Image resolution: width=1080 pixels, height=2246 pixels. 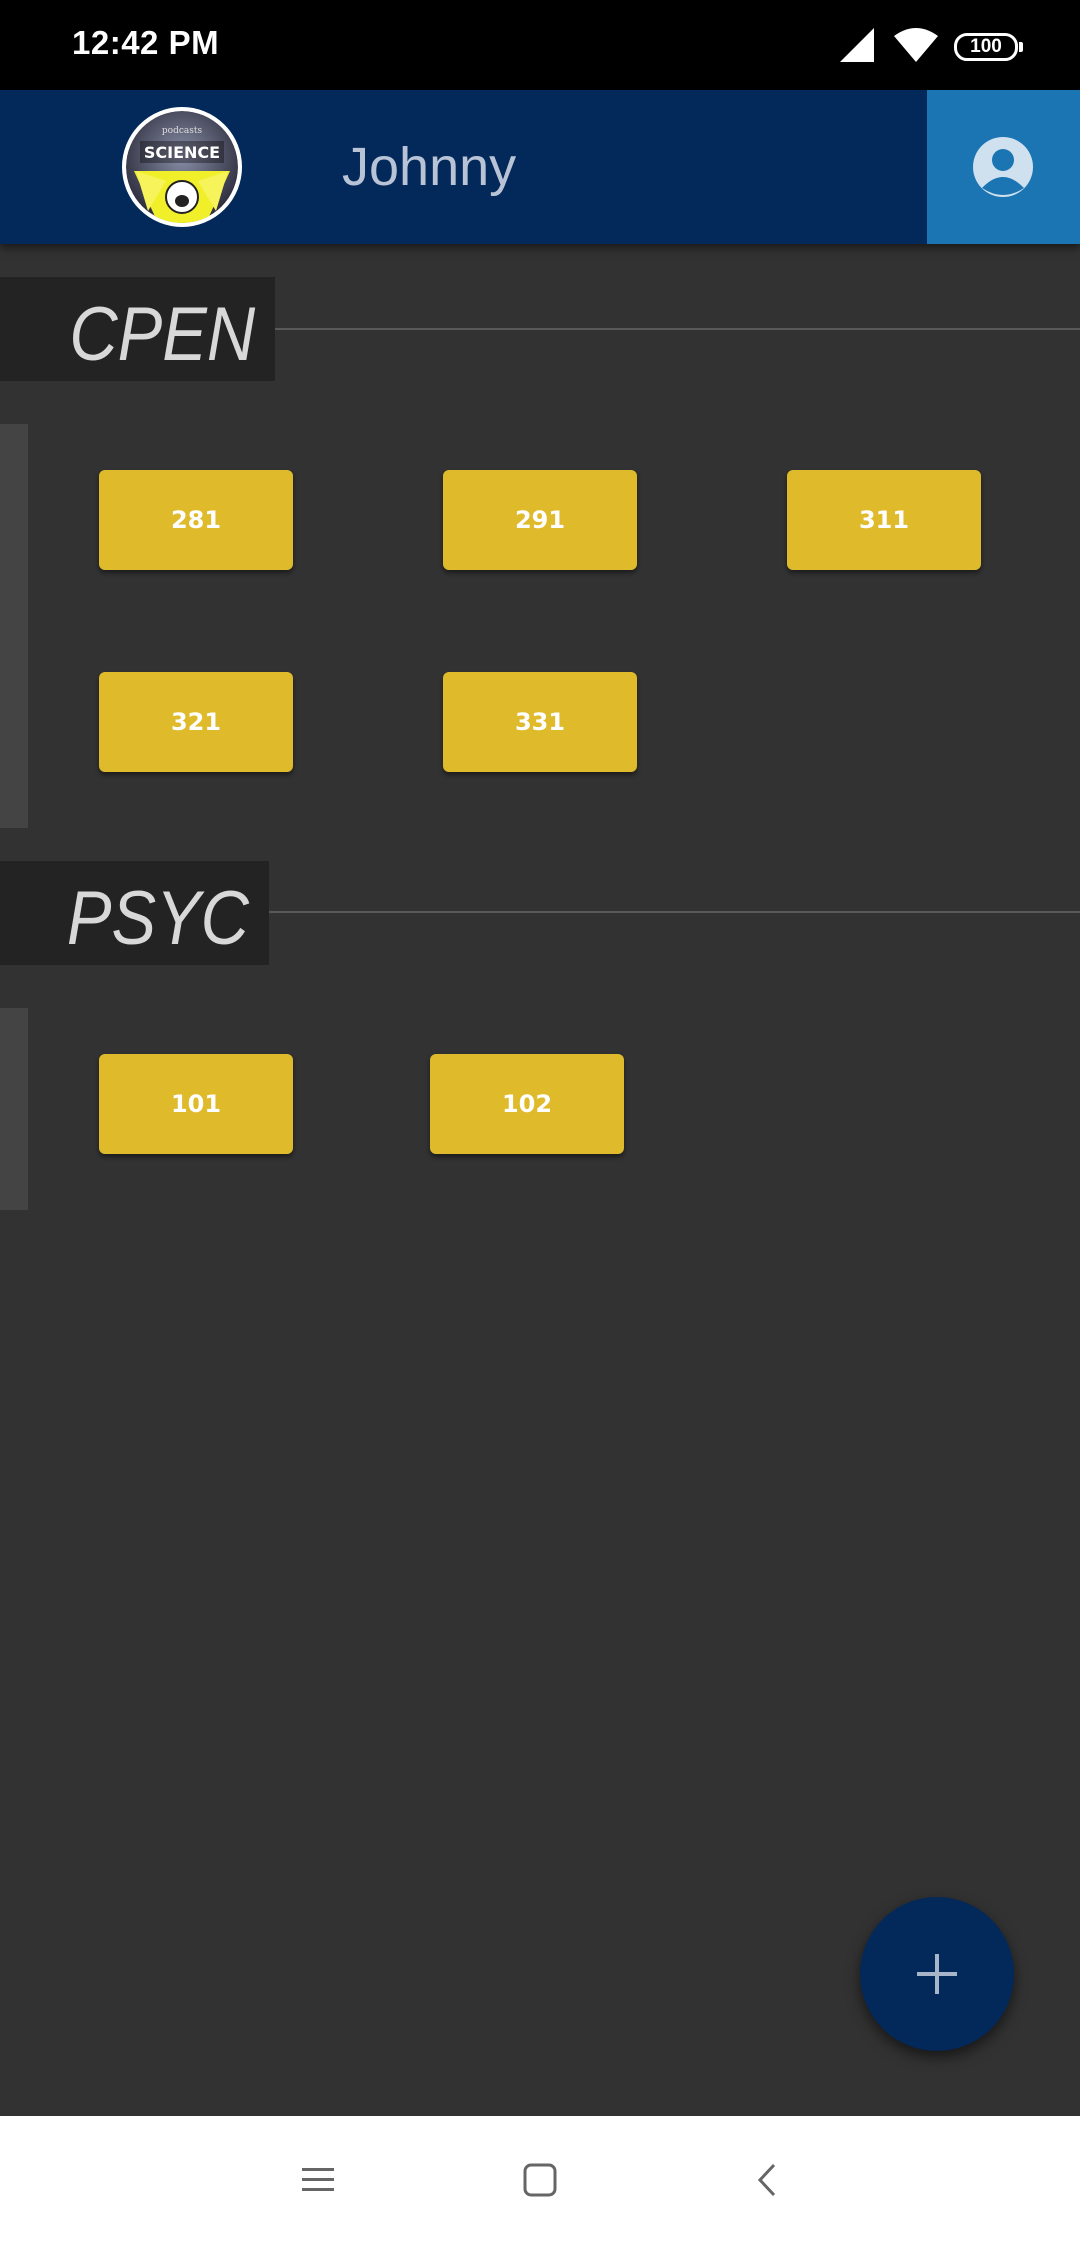 What do you see at coordinates (857, 45) in the screenshot?
I see `signal-icon` at bounding box center [857, 45].